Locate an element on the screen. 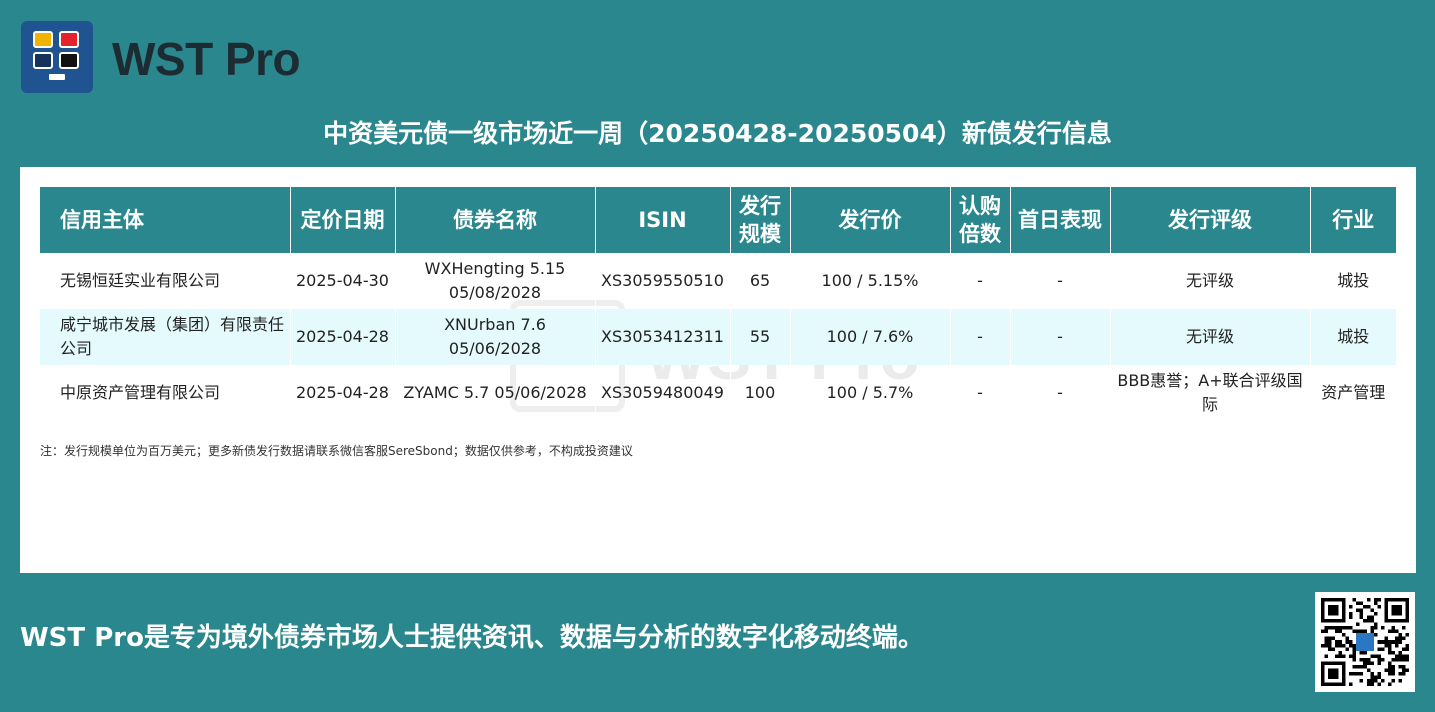 The width and height of the screenshot is (1435, 712). bond-name-cell: WXHengting 5.15 05/08/2028 is located at coordinates (495, 281).